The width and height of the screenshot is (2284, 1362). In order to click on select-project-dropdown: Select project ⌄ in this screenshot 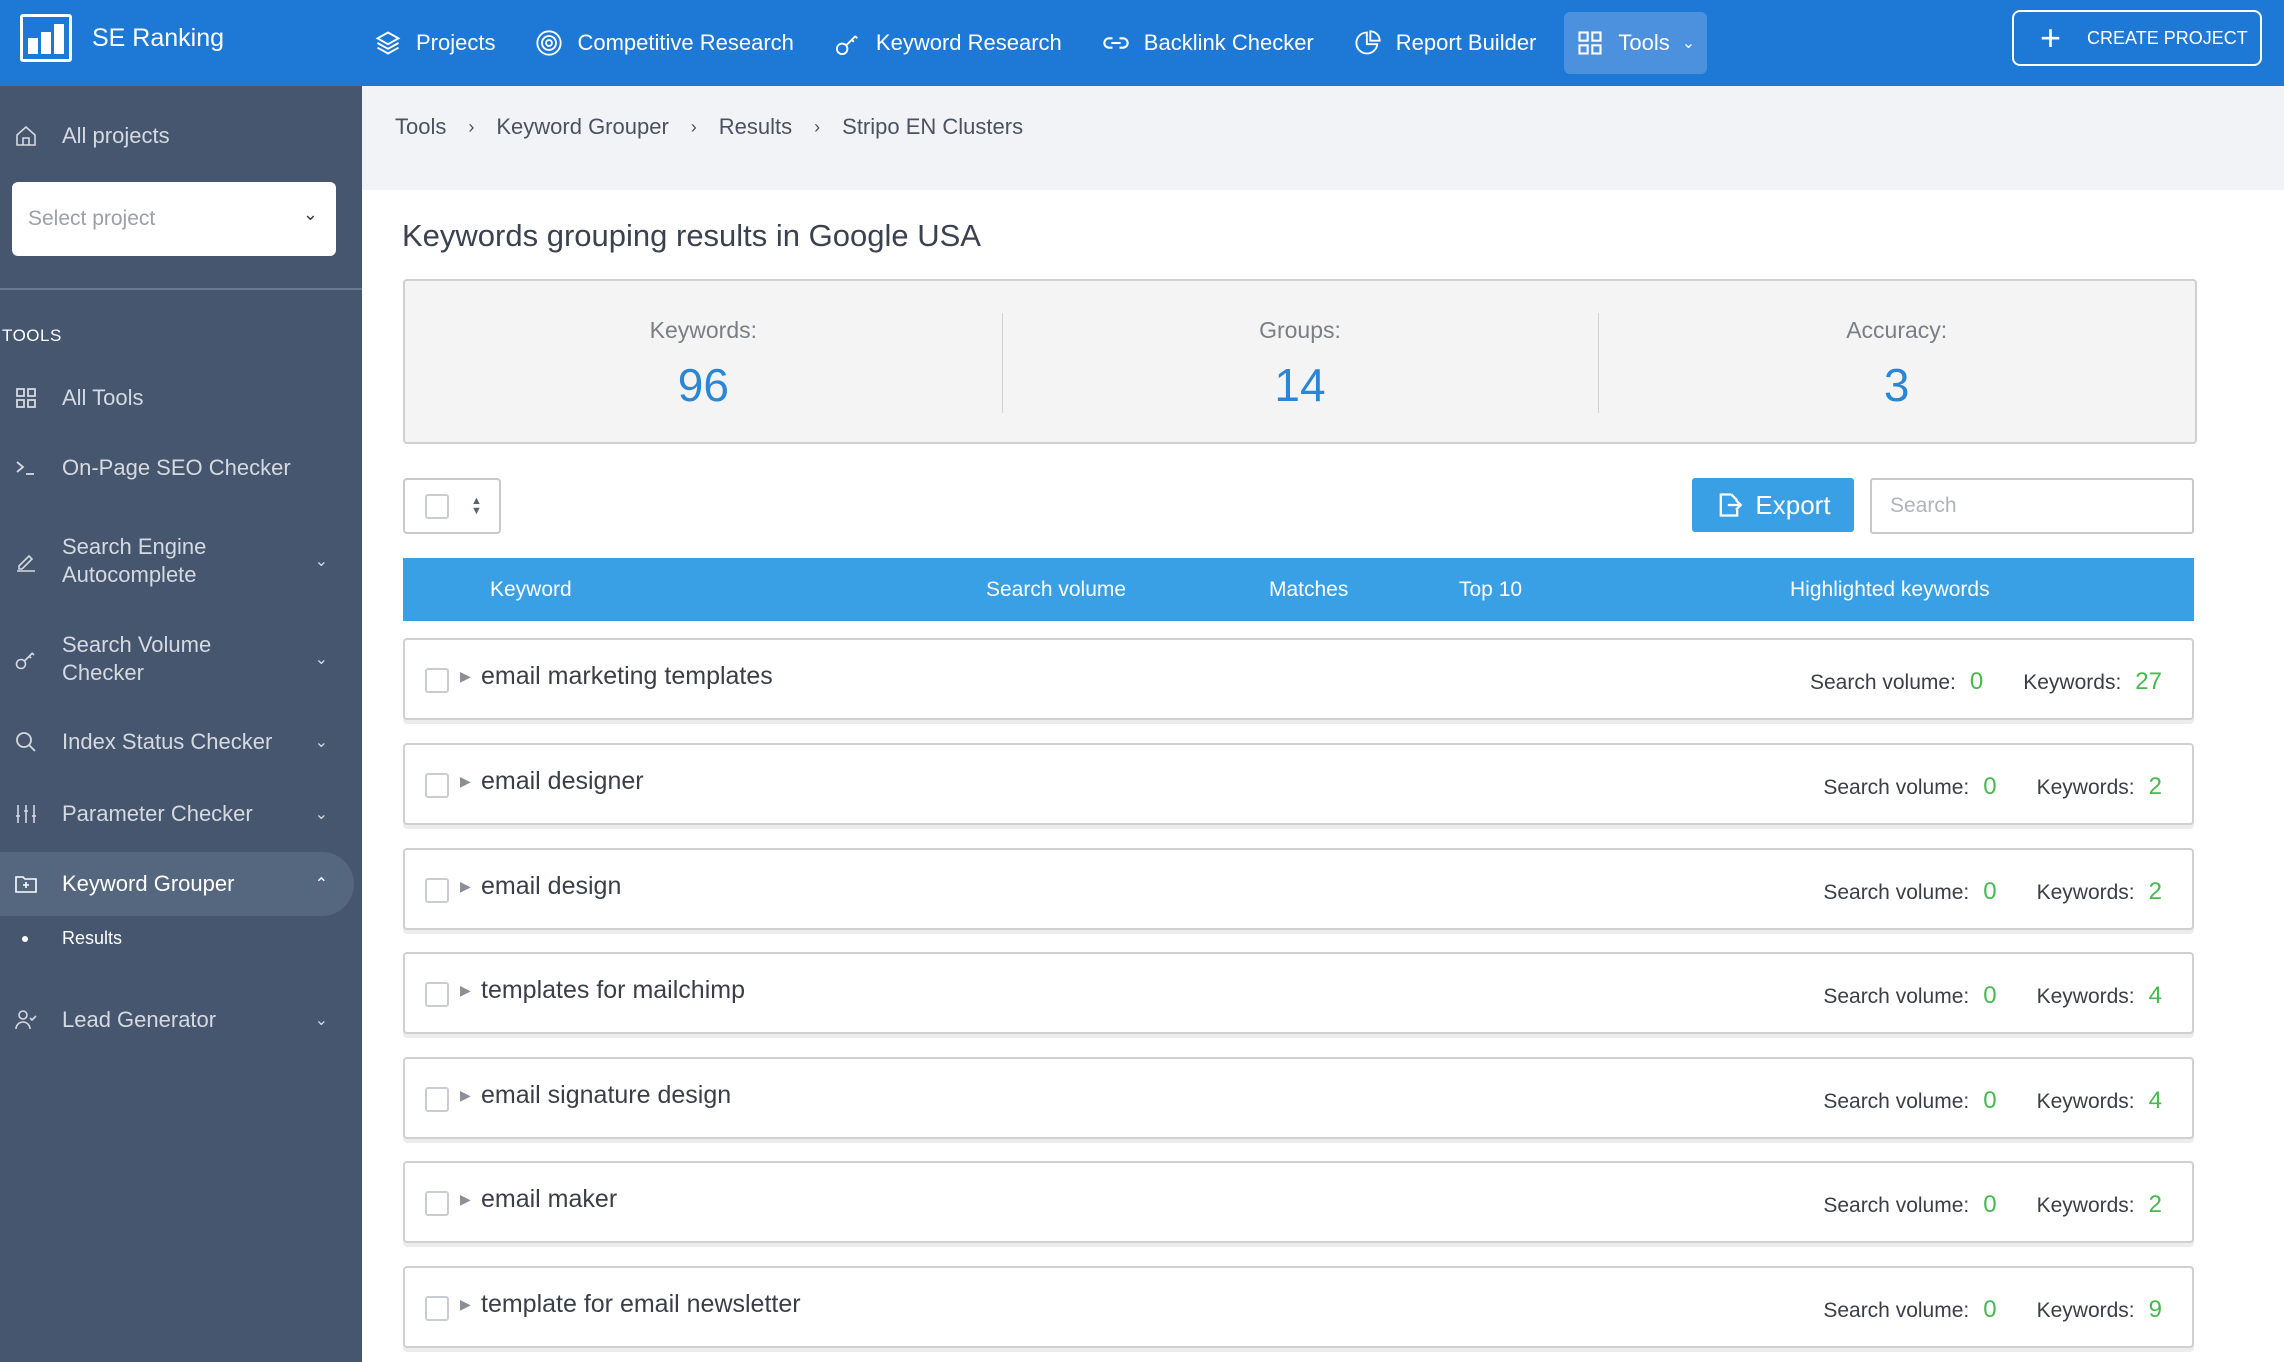, I will do `click(174, 219)`.